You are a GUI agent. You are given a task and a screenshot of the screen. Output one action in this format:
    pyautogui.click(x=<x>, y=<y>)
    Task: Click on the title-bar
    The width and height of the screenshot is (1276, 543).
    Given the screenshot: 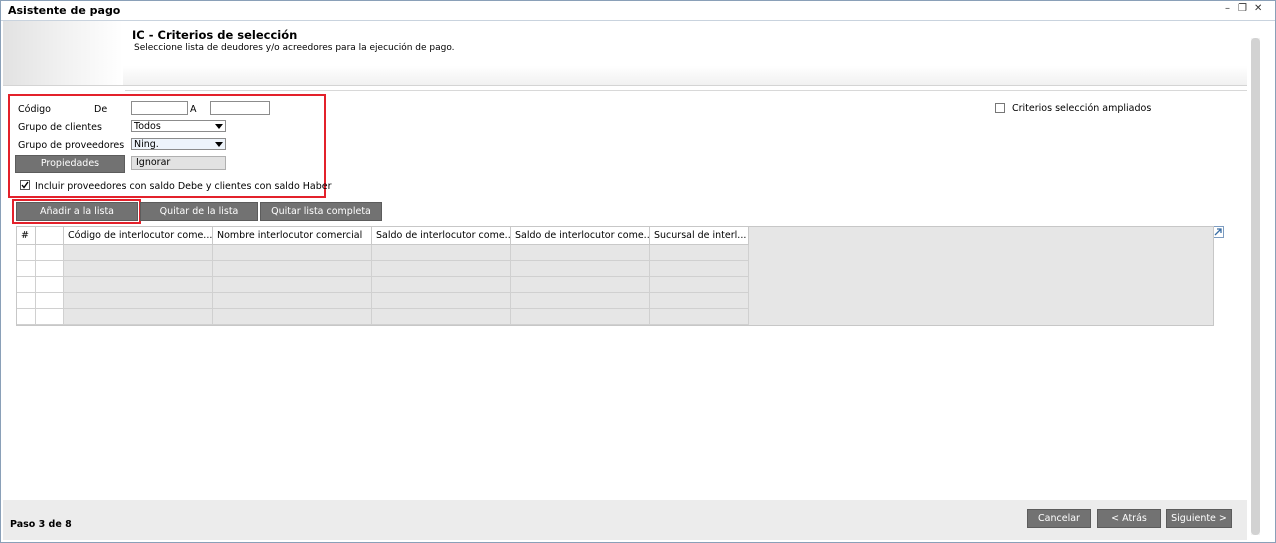 What is the action you would take?
    pyautogui.click(x=638, y=11)
    